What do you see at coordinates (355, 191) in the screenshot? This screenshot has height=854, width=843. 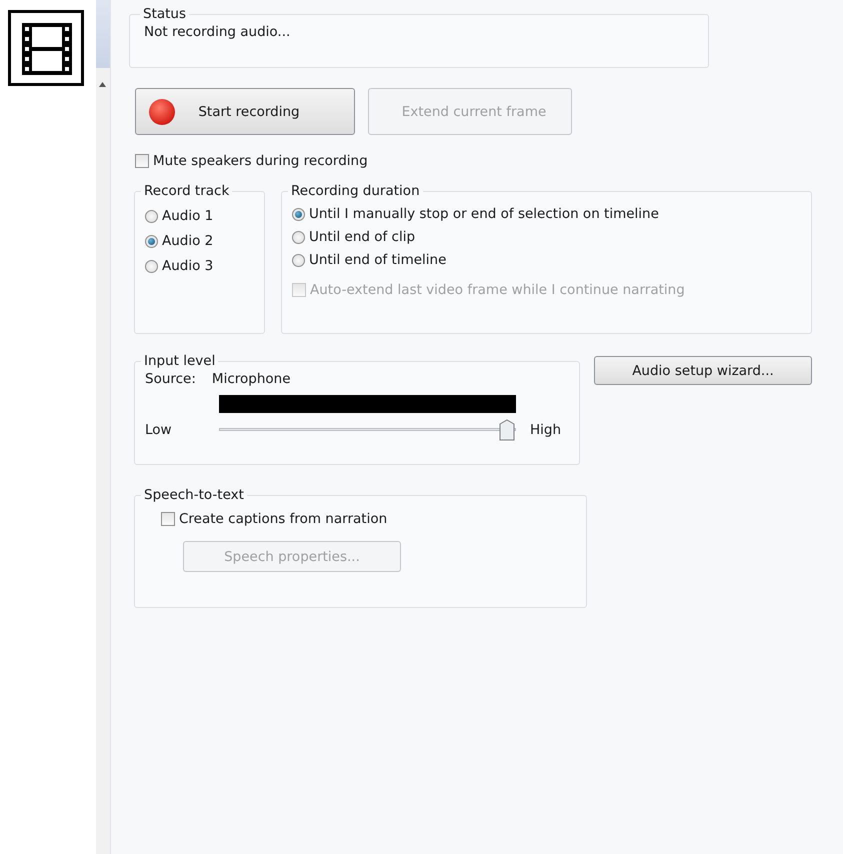 I see `group-title: Recording duration` at bounding box center [355, 191].